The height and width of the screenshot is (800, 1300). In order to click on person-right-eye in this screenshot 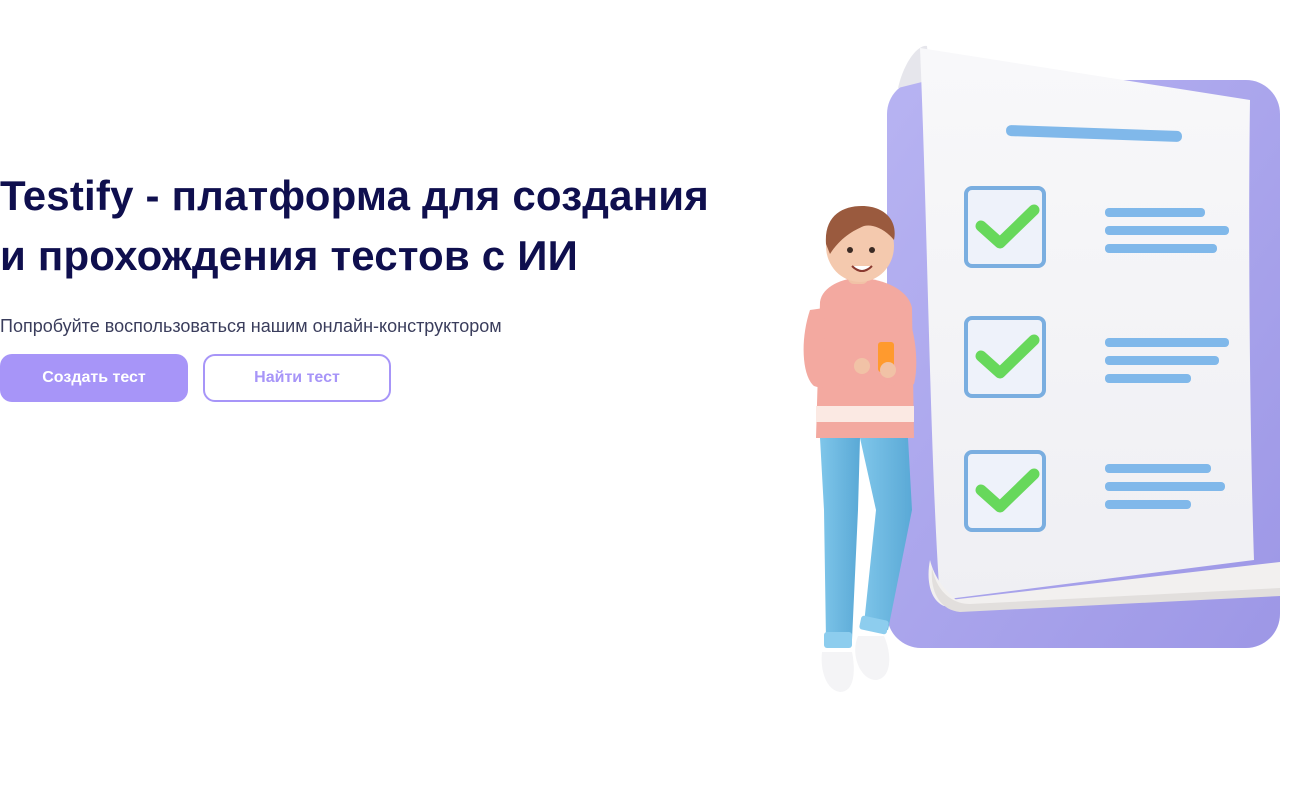, I will do `click(872, 250)`.